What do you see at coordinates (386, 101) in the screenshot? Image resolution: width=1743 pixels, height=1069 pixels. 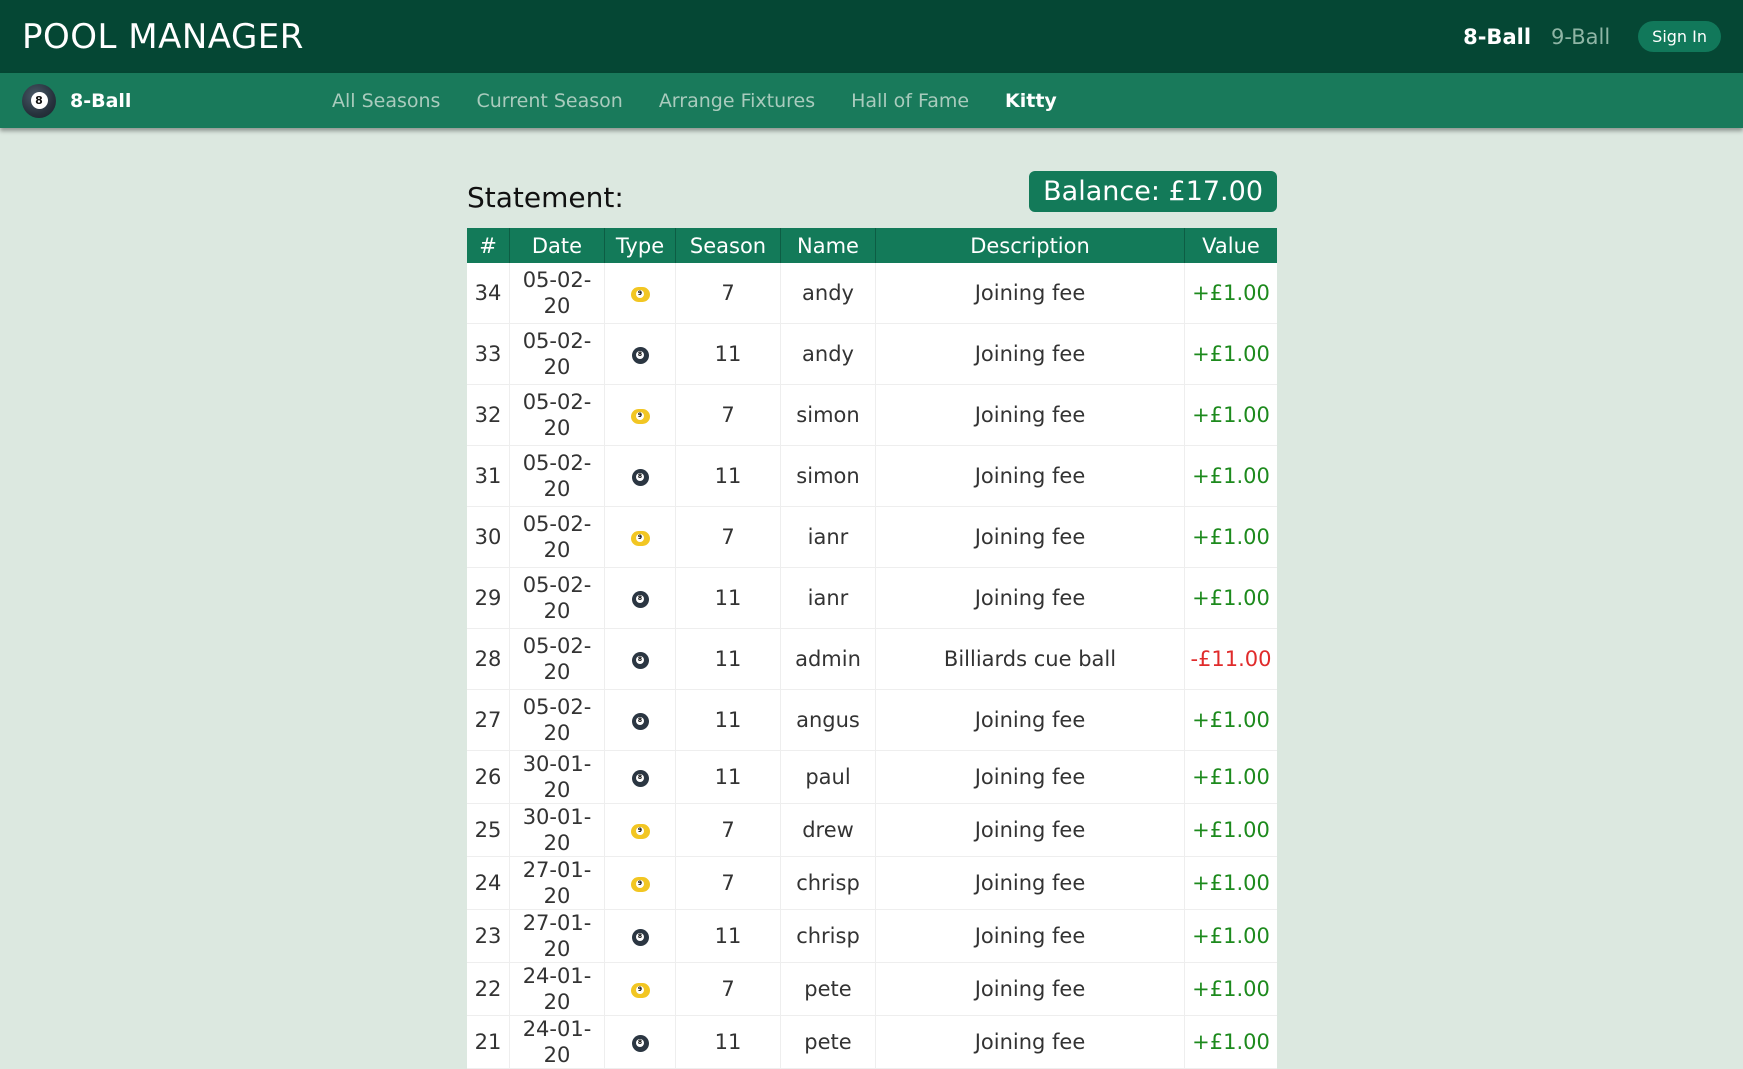 I see `nav-all-seasons: All Seasons` at bounding box center [386, 101].